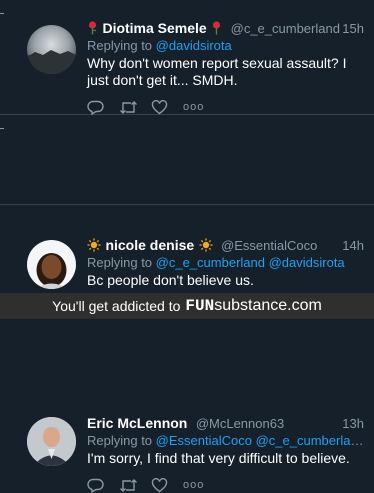  I want to click on brand-substance: substance, so click(251, 305).